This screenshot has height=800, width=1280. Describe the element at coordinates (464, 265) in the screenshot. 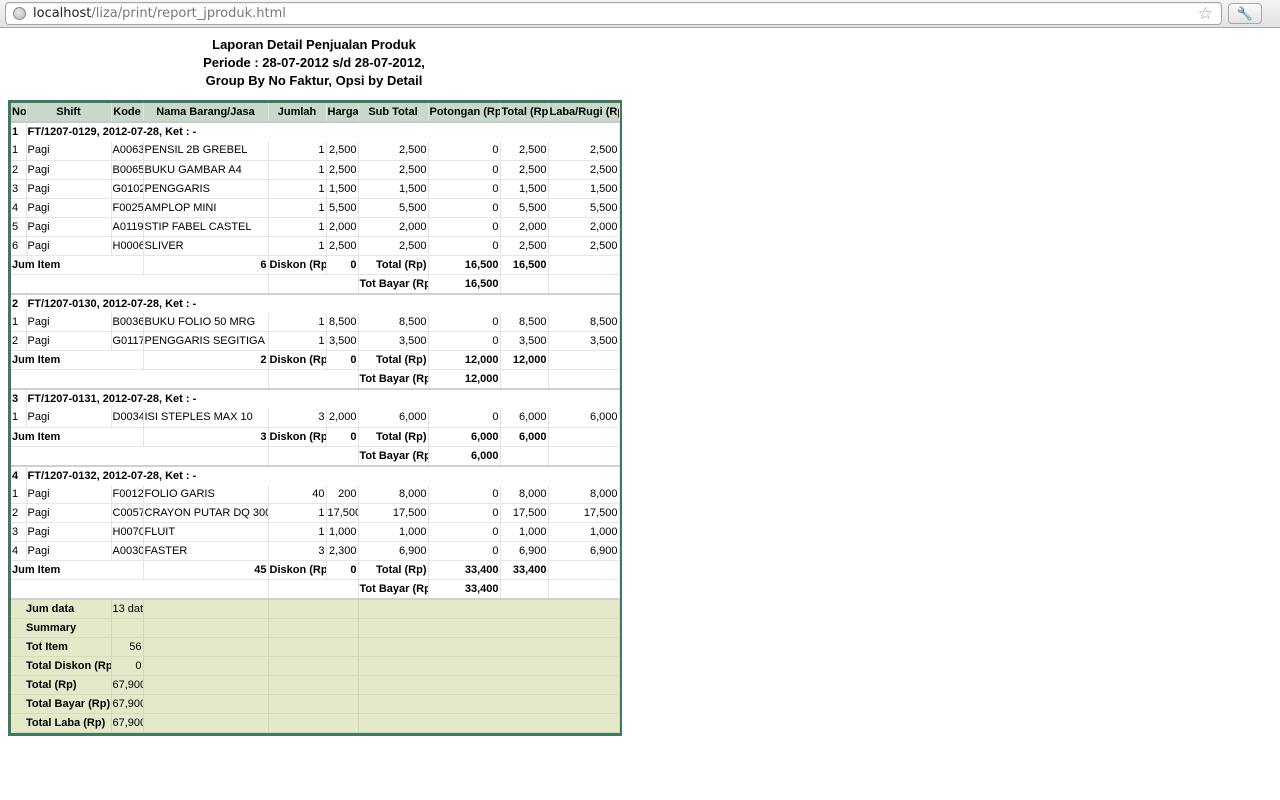

I see `total-potongan-value: 16,500` at that location.